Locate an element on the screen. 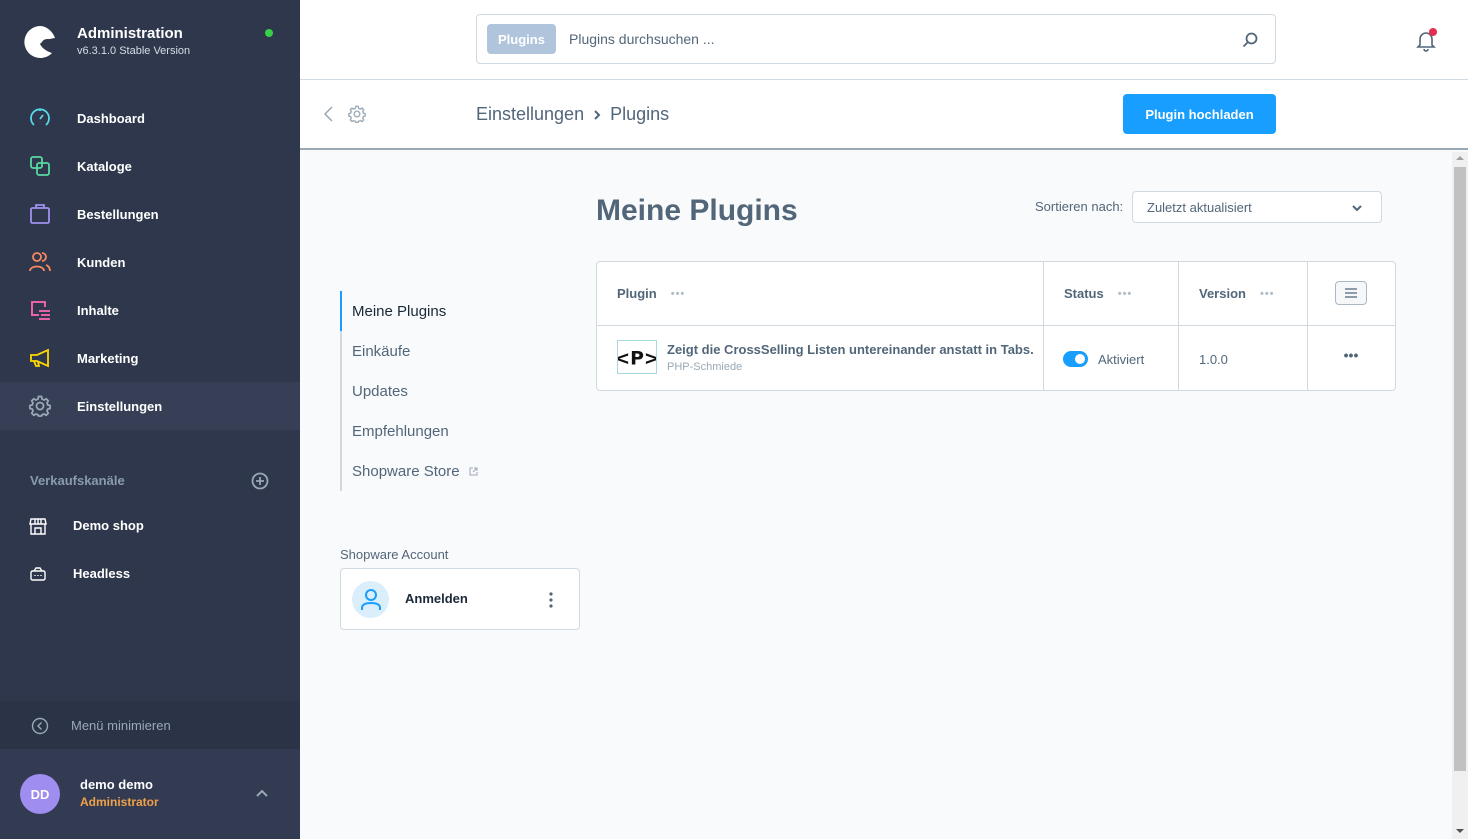 The image size is (1468, 839). plugin-author: PHP-Schmiede is located at coordinates (705, 367).